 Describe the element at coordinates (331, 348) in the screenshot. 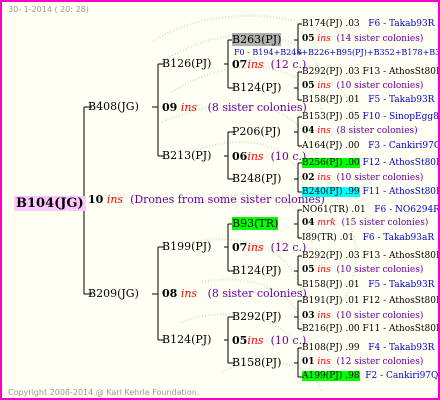

I see `ancestor-id: B108(PJ) .99` at that location.